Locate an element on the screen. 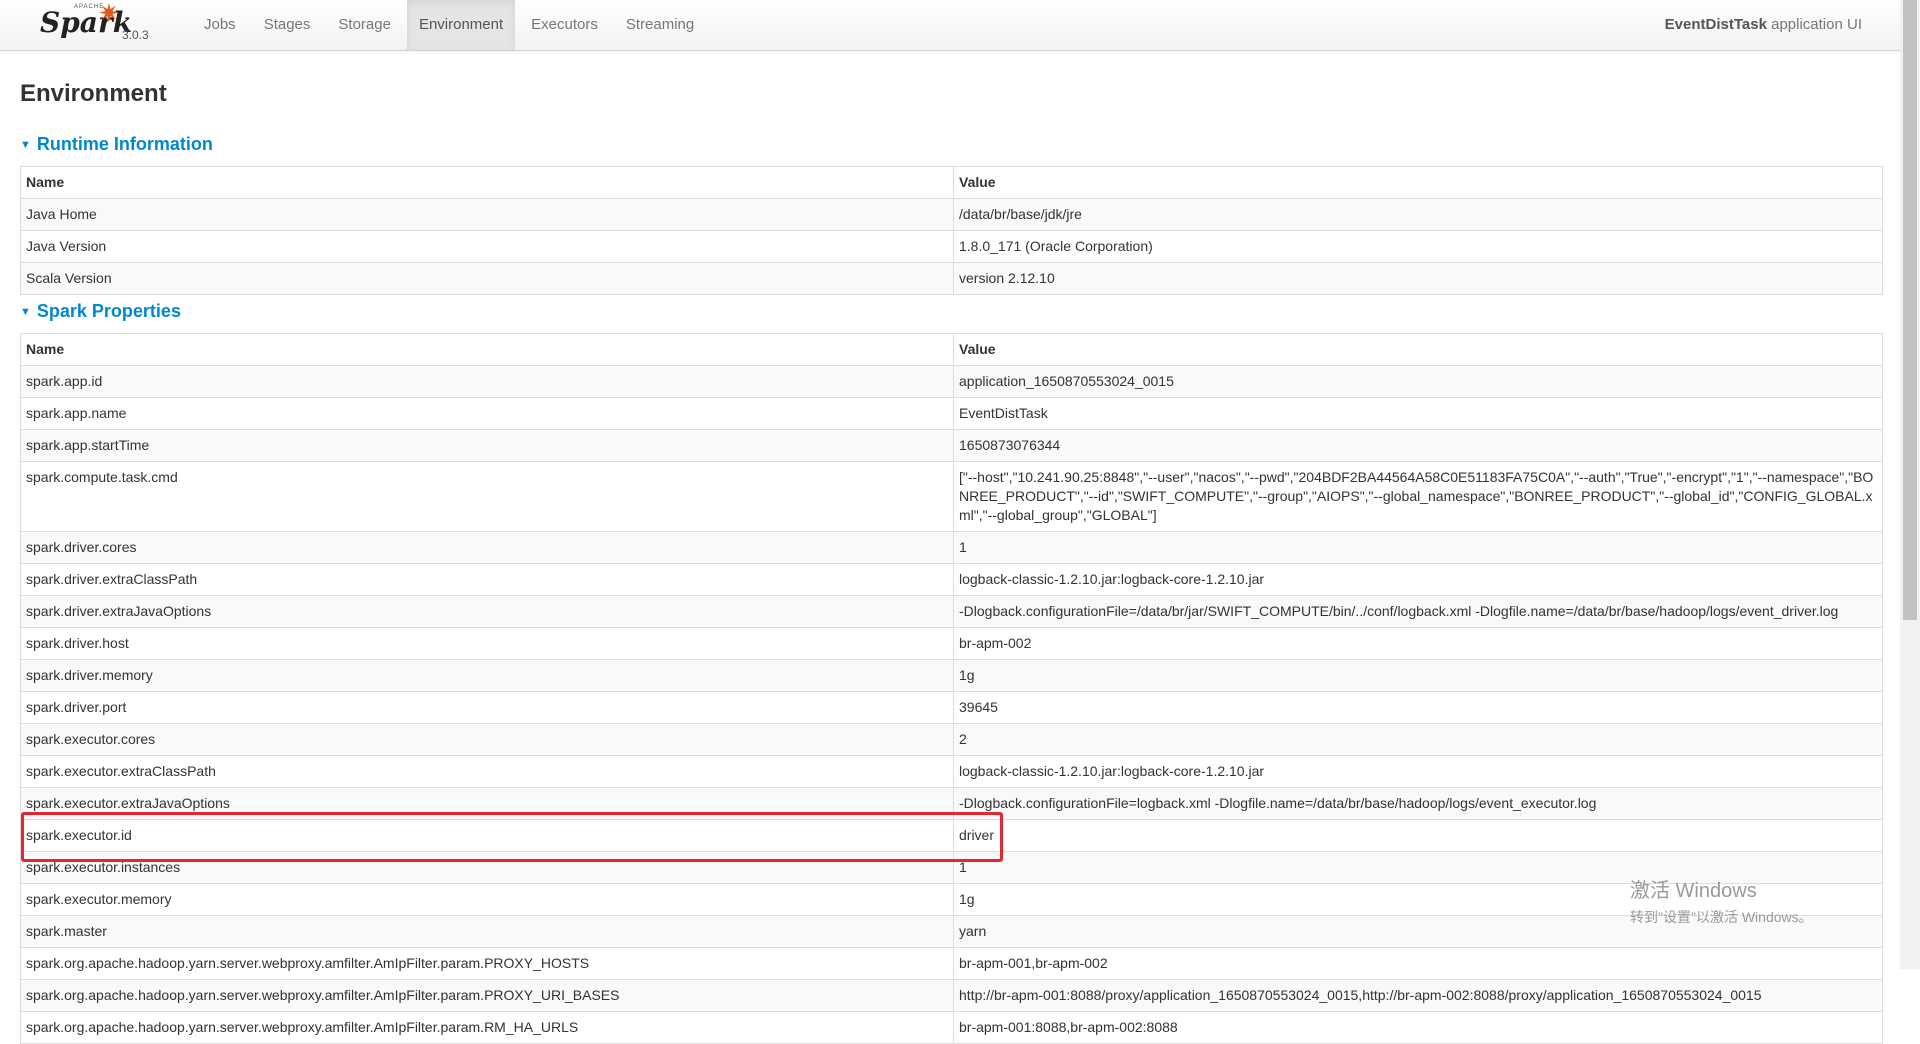 Image resolution: width=1920 pixels, height=1044 pixels. table-row: Java Home/data/br/base/jdk/jre is located at coordinates (951, 214).